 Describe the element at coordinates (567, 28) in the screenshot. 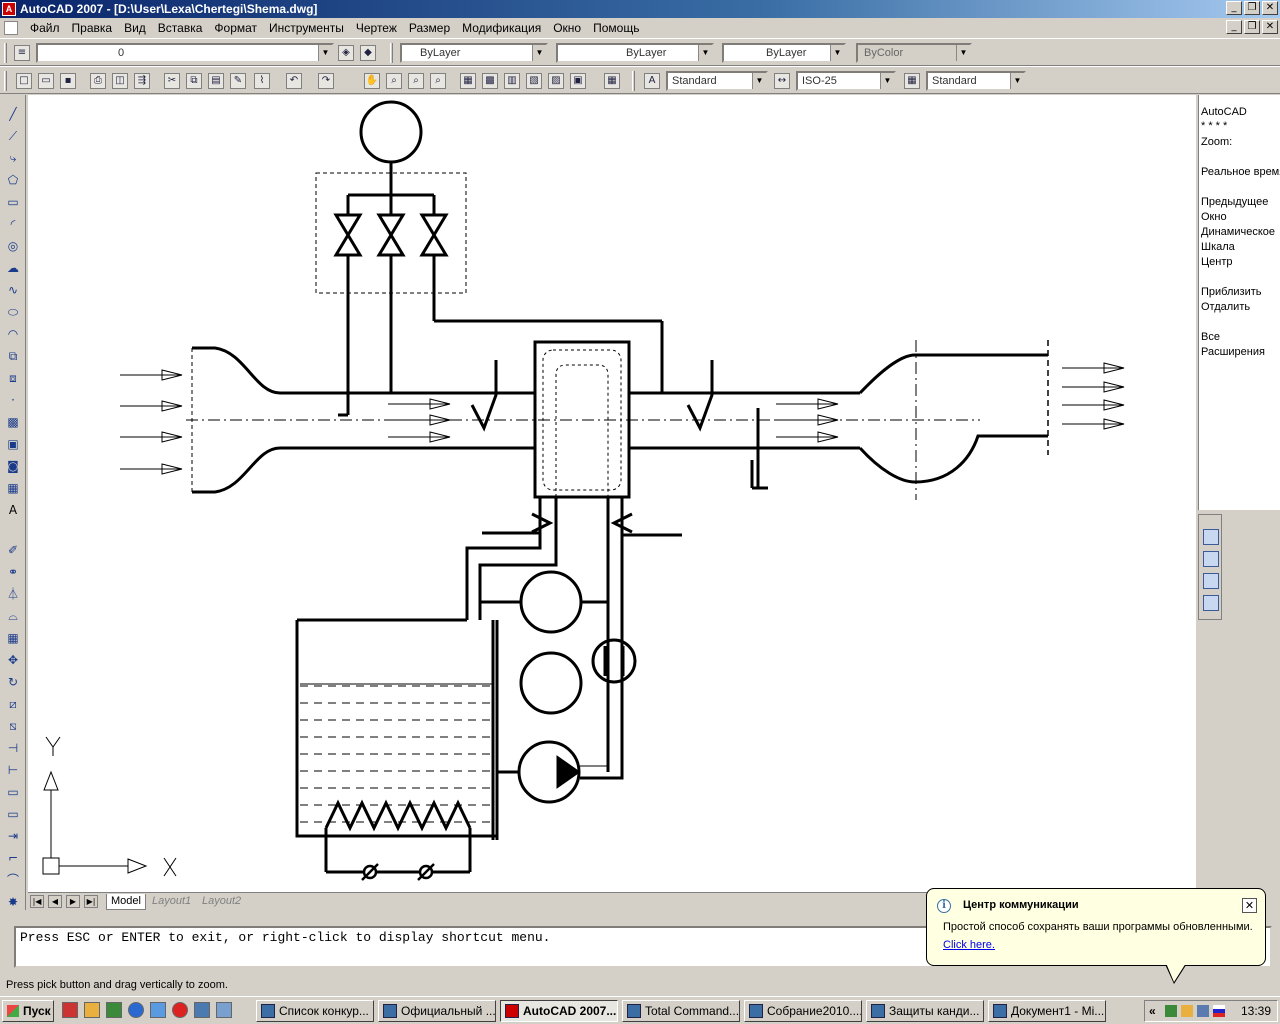

I see `menu-window: Окно` at that location.